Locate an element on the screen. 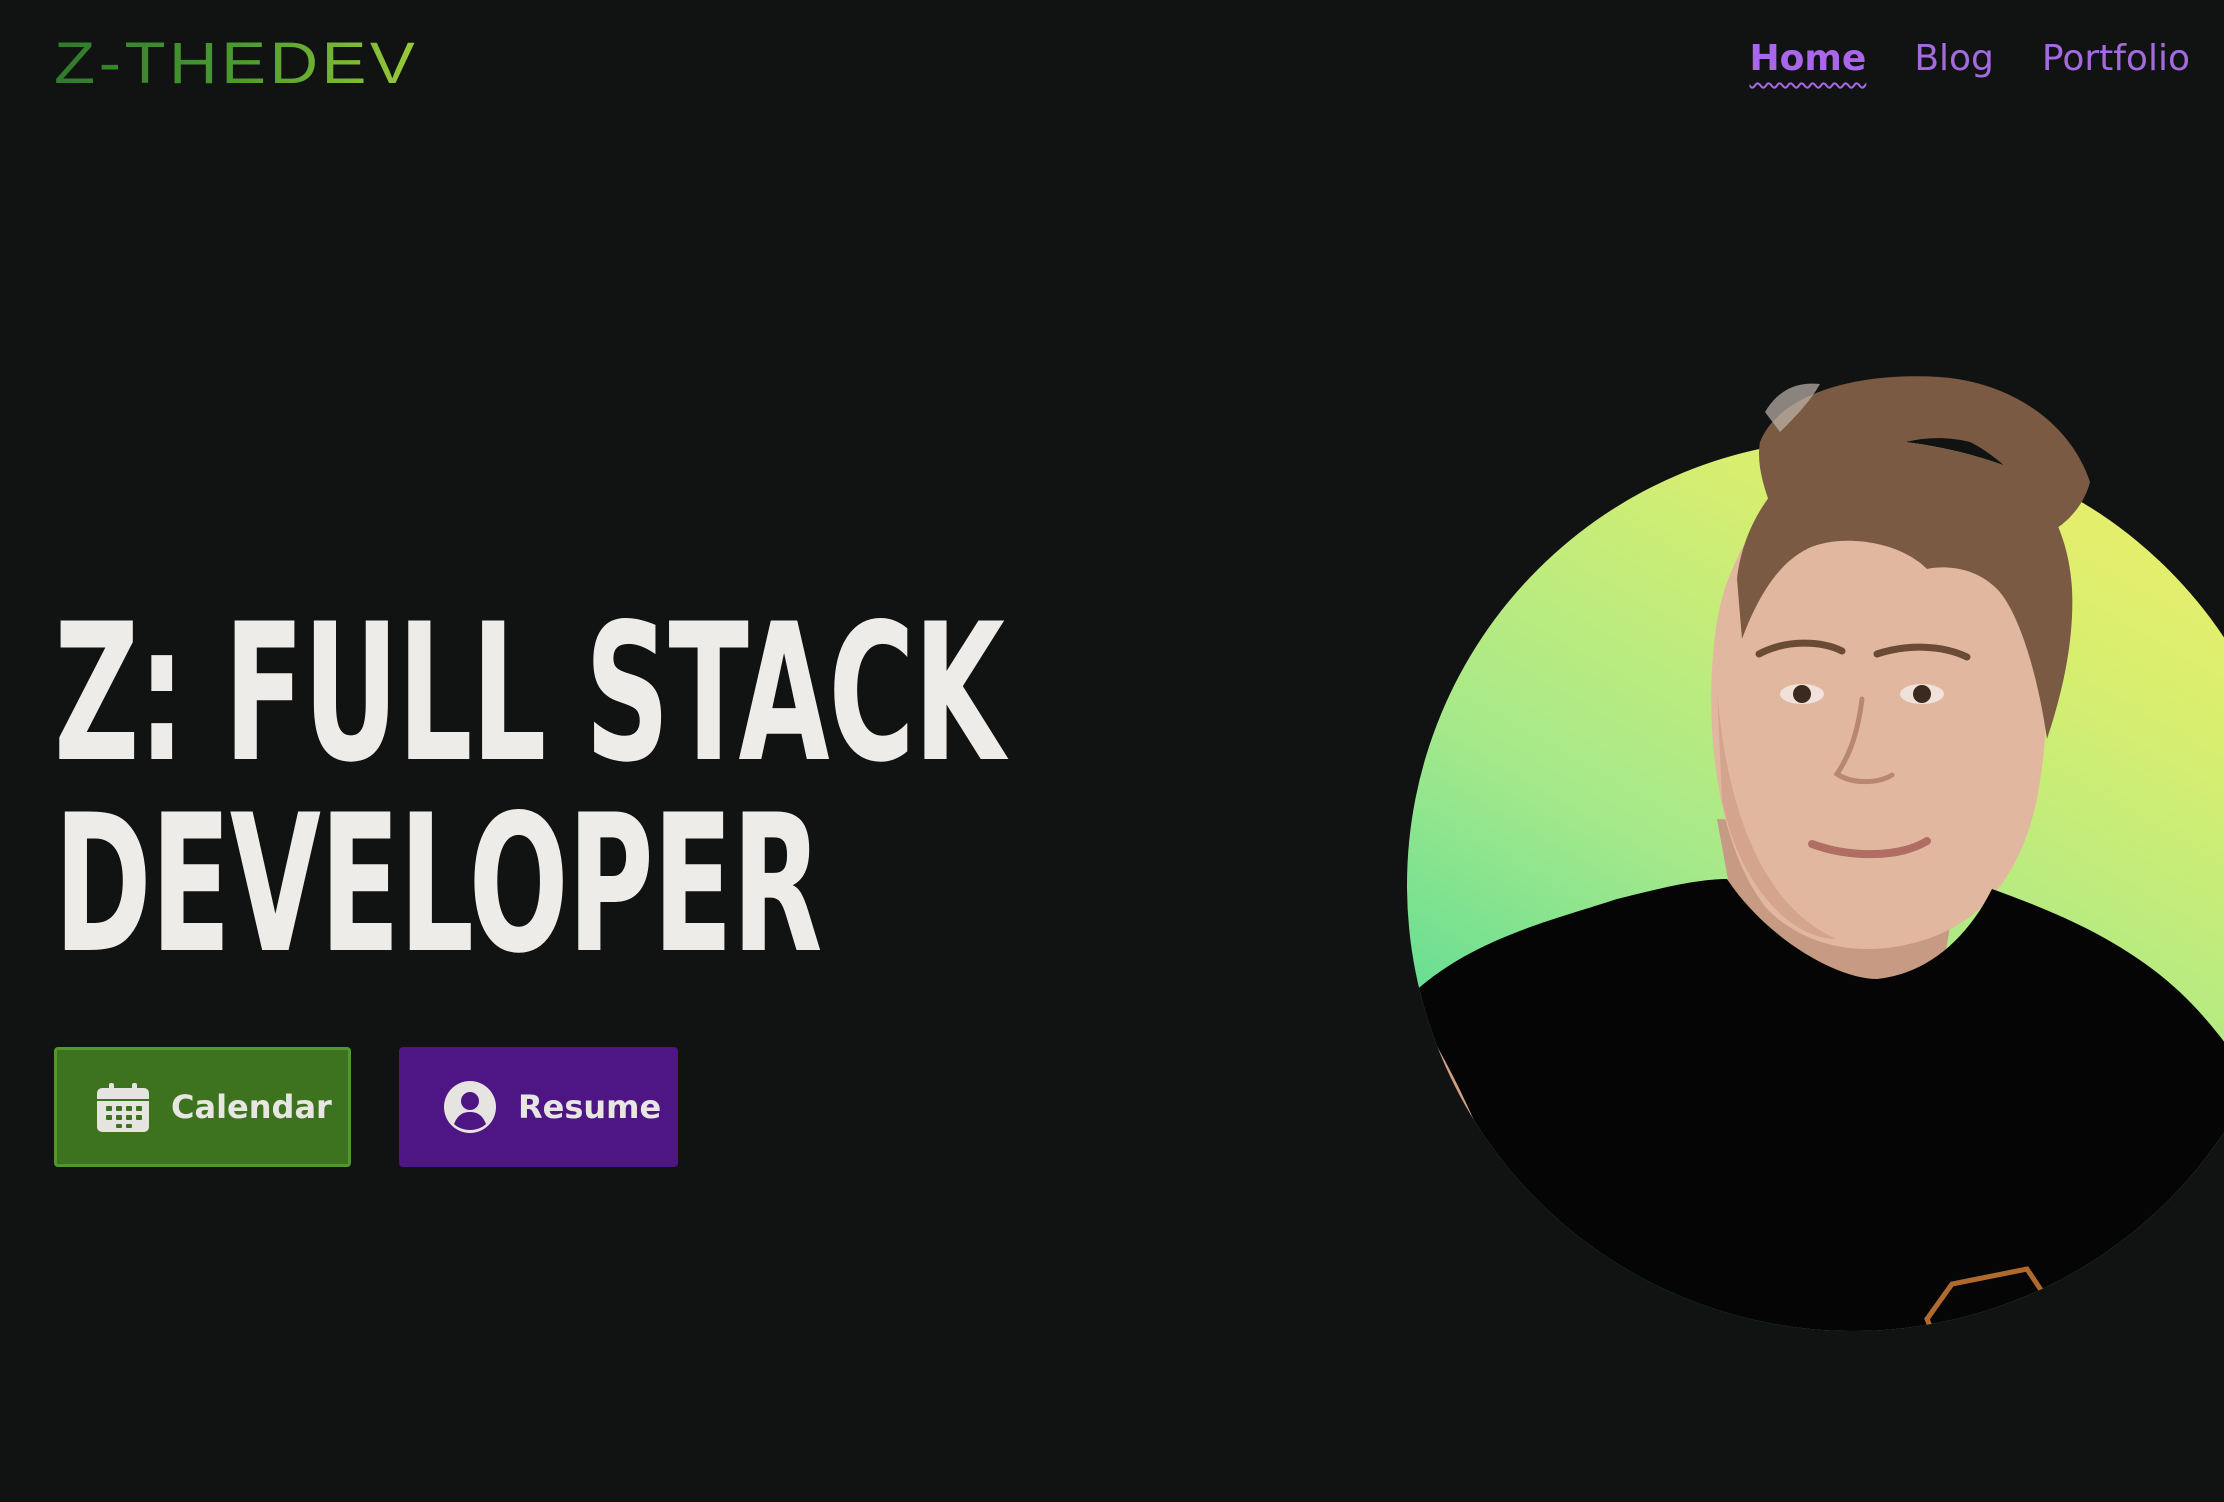 The height and width of the screenshot is (1502, 2224). user-circle-icon is located at coordinates (470, 1107).